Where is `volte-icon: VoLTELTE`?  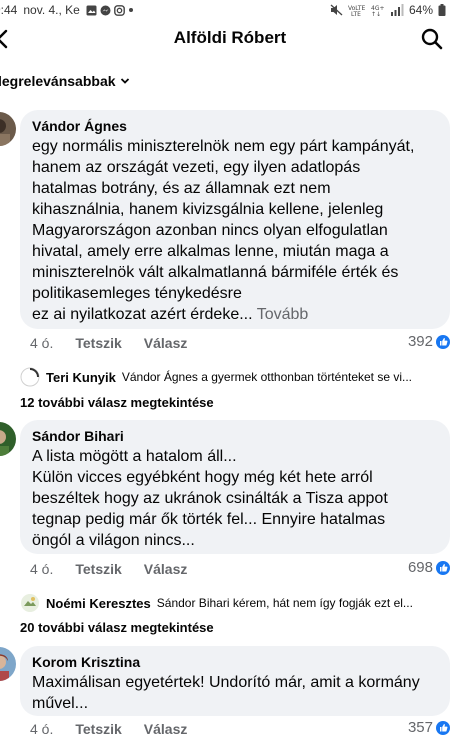
volte-icon: VoLTELTE is located at coordinates (356, 10).